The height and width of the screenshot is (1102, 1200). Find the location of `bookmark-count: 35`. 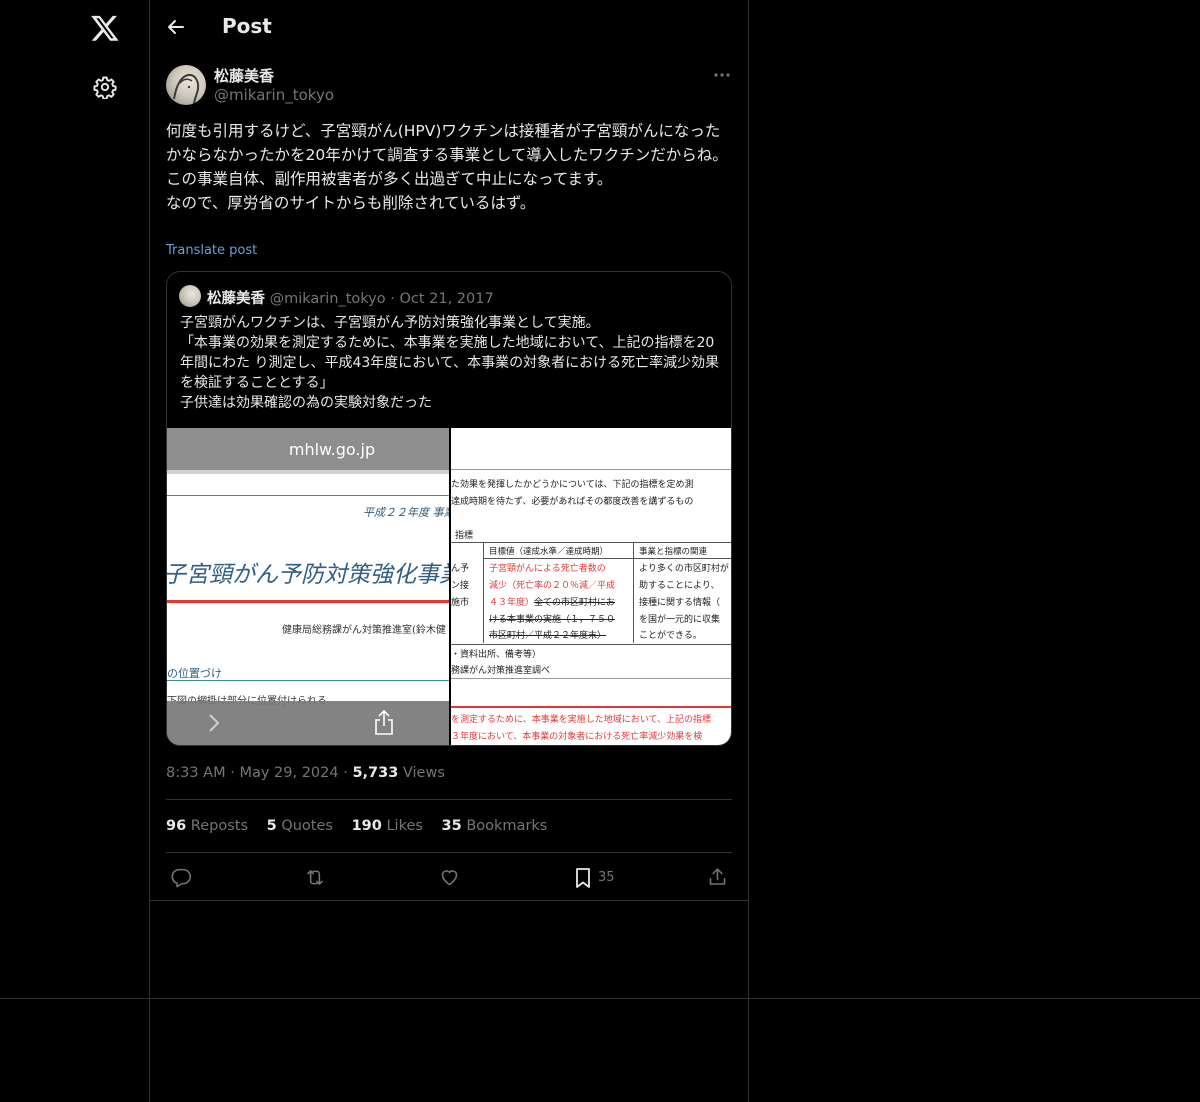

bookmark-count: 35 is located at coordinates (606, 877).